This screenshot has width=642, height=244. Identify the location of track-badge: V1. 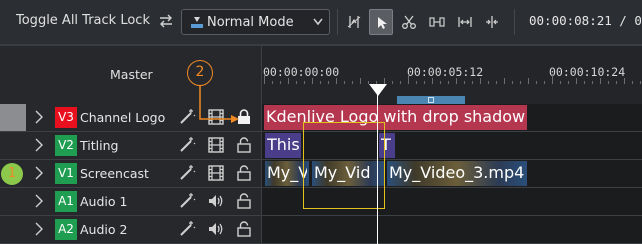
(66, 173).